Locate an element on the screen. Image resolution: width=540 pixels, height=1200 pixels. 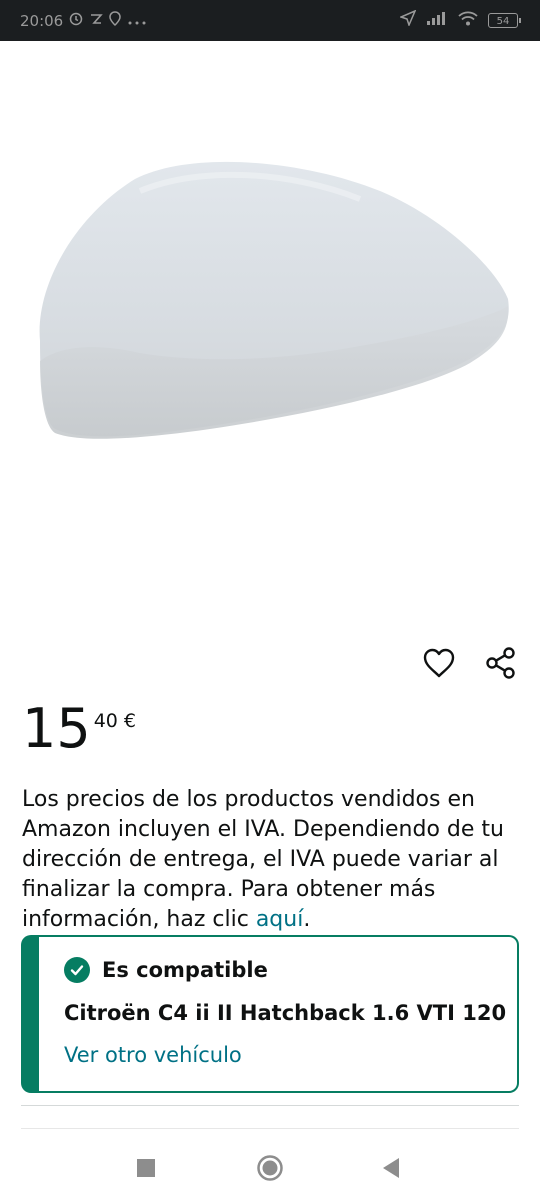
product-actions is located at coordinates (470, 663).